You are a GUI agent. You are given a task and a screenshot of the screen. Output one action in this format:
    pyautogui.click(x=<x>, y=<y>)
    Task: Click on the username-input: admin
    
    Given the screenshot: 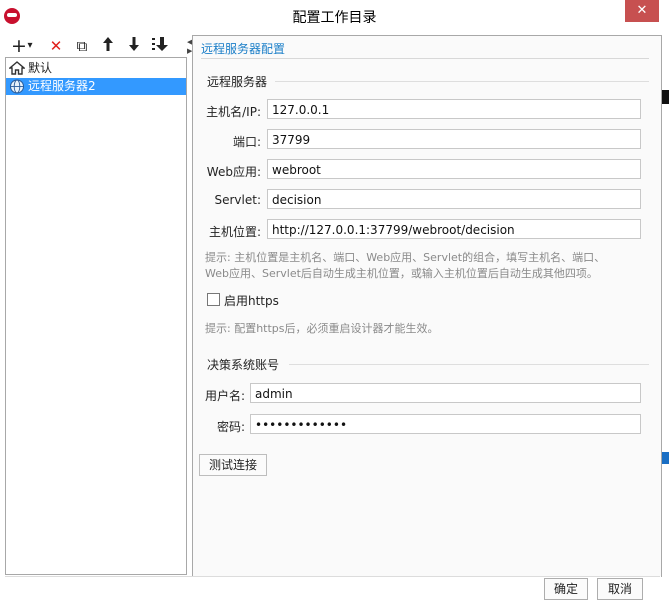 What is the action you would take?
    pyautogui.click(x=445, y=393)
    